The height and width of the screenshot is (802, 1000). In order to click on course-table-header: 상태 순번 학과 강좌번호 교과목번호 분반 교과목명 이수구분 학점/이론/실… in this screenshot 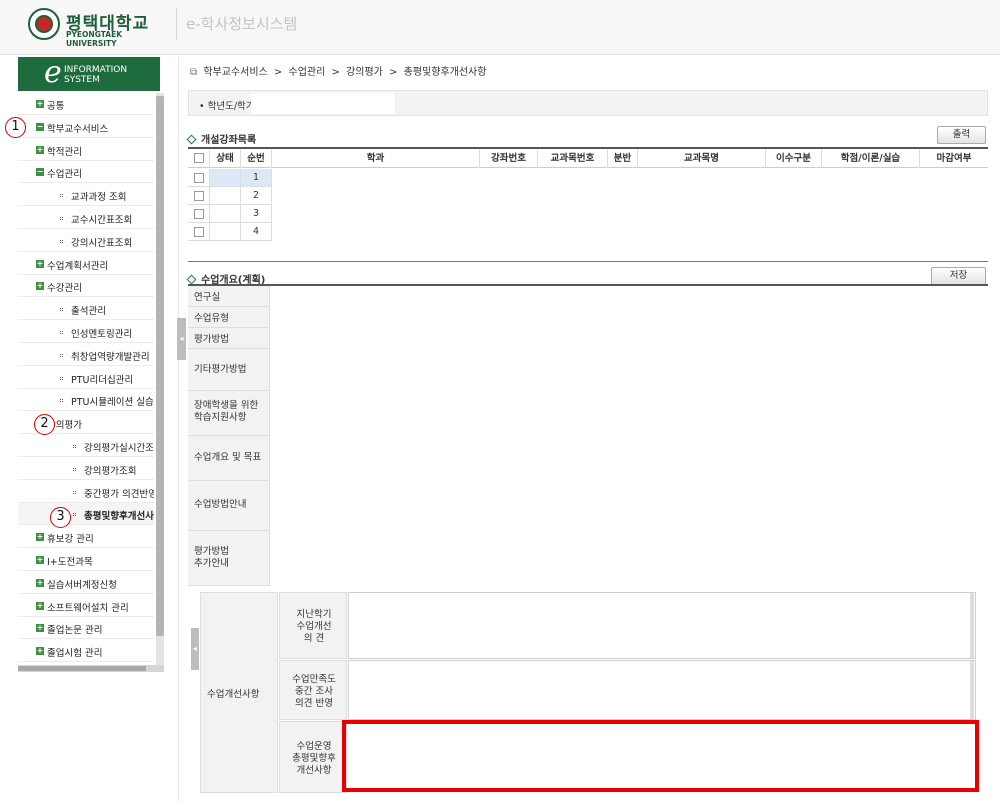, I will do `click(588, 158)`.